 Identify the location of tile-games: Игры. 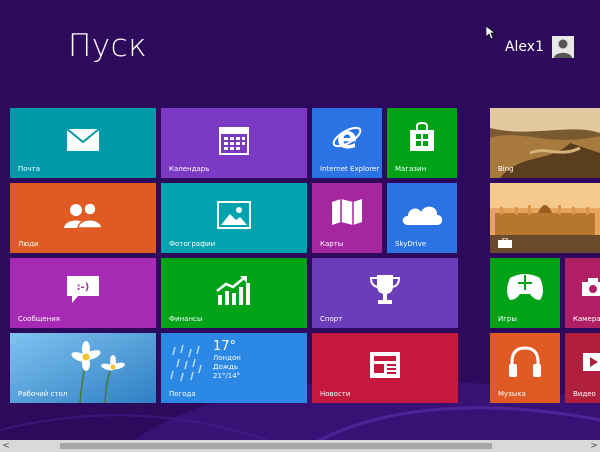
(525, 293).